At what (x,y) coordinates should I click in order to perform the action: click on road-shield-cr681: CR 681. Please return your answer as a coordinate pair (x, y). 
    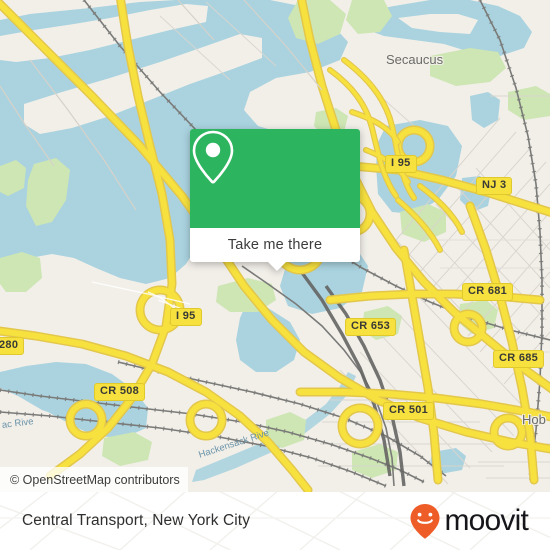
    Looking at the image, I should click on (488, 292).